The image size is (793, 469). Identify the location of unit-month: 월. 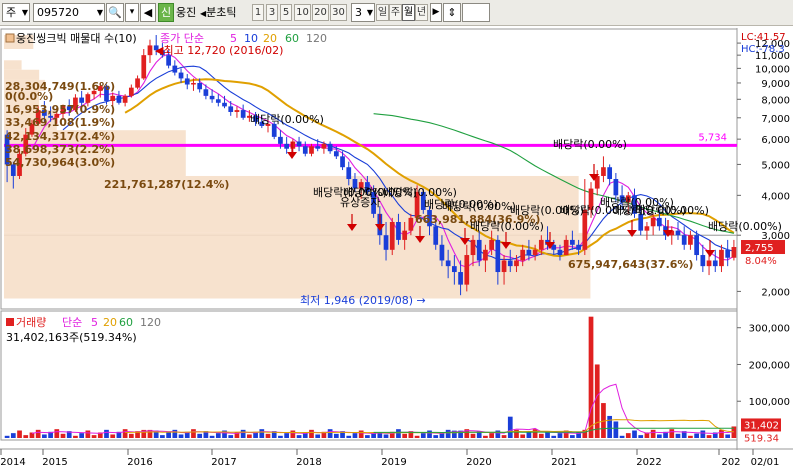
(408, 12).